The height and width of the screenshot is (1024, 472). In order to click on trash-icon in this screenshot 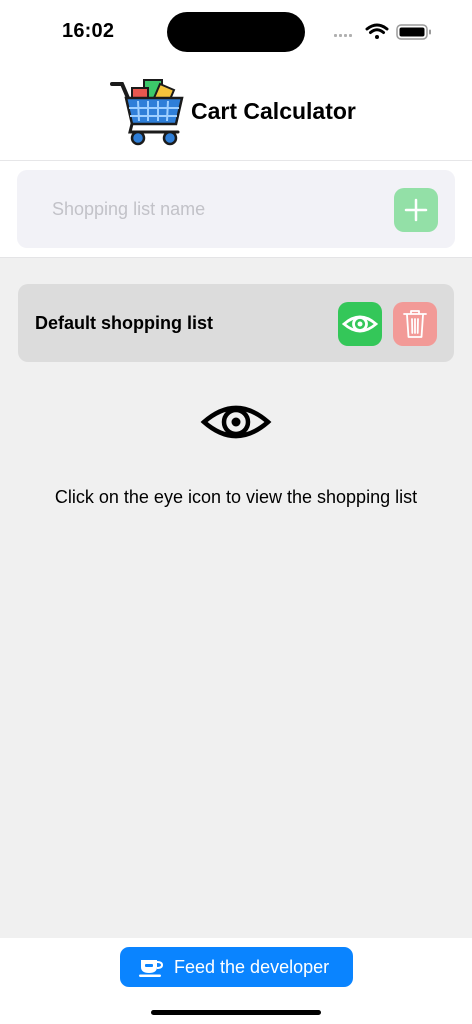, I will do `click(415, 324)`.